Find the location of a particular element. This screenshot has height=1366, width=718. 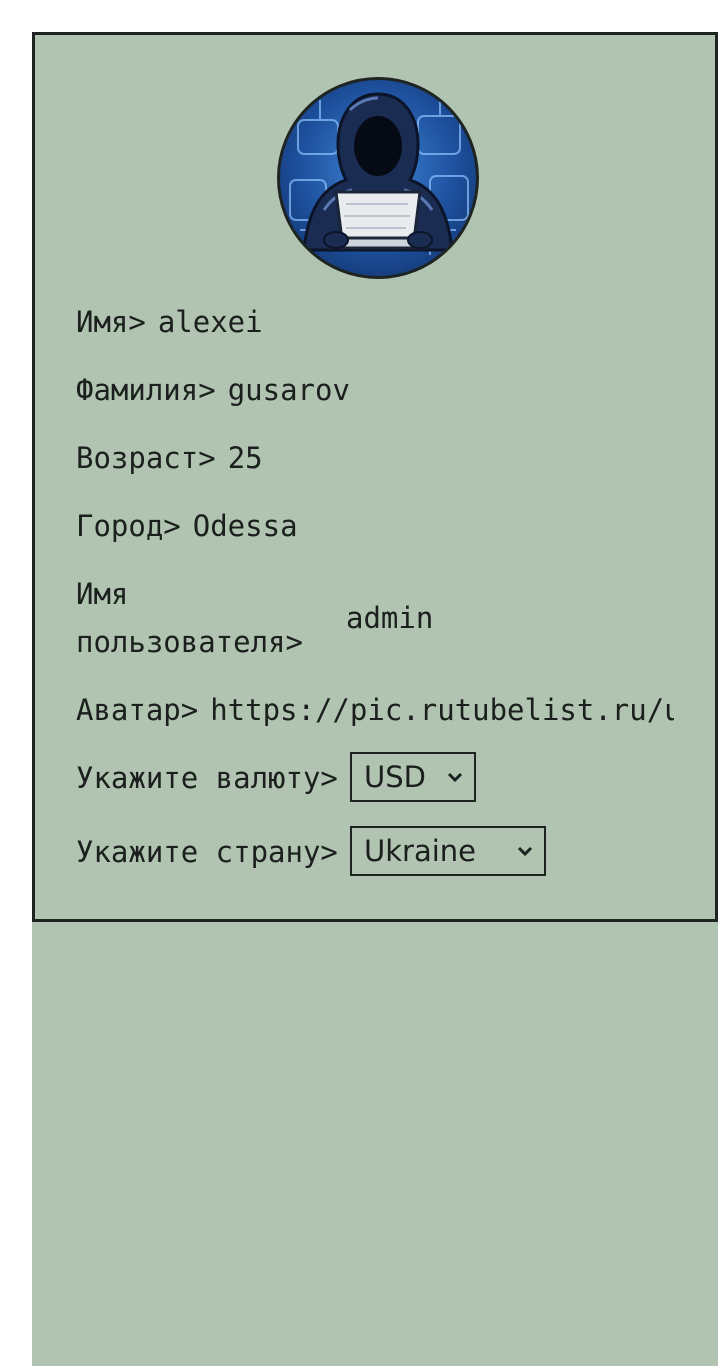

last-name-row: Фамилия> gusarov is located at coordinates (213, 390).